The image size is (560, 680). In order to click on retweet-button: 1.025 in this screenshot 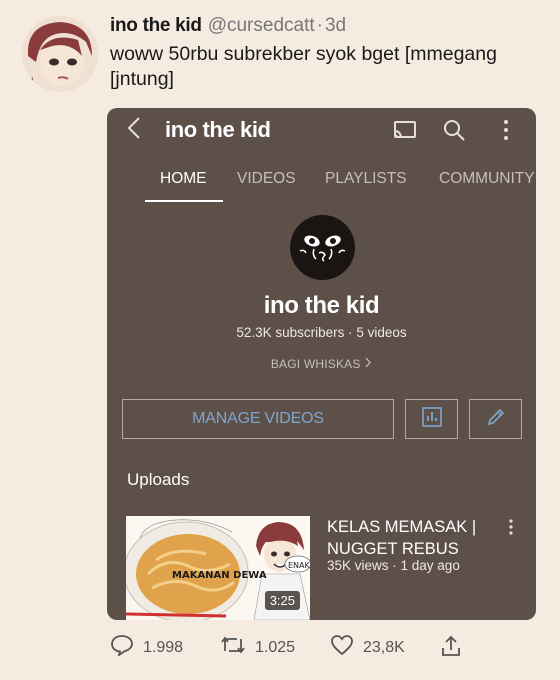, I will do `click(257, 647)`.